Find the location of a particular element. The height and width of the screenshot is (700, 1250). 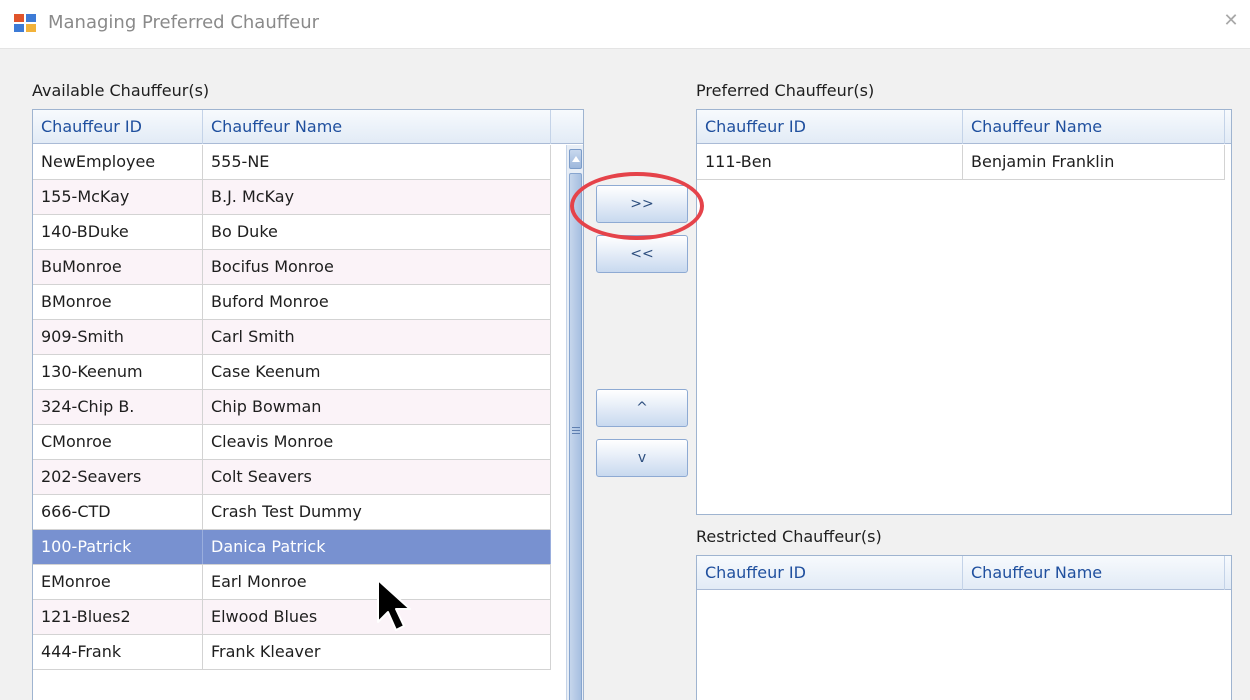

table-row: 666-CTD Crash Test Dummy is located at coordinates (292, 512).